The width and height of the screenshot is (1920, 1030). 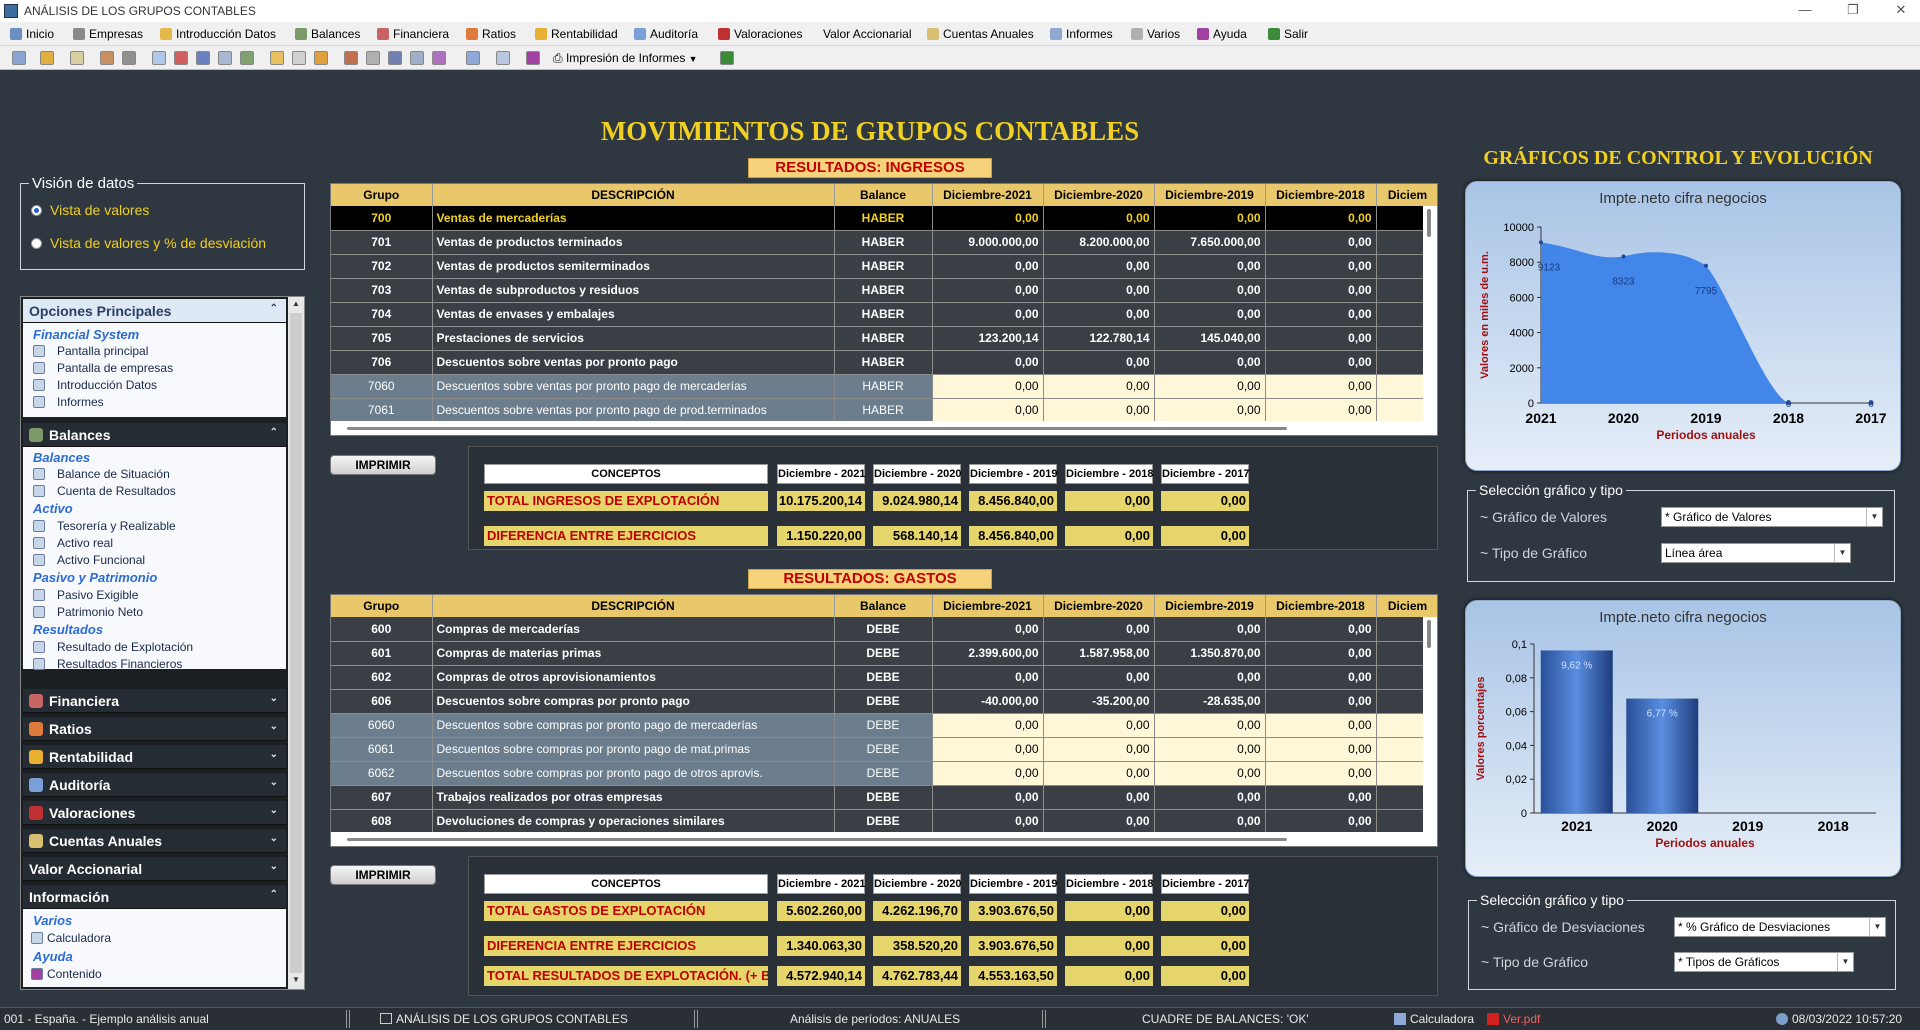 I want to click on sidebar-item-patrimonio-neto: Patrimonio Neto, so click(x=88, y=612).